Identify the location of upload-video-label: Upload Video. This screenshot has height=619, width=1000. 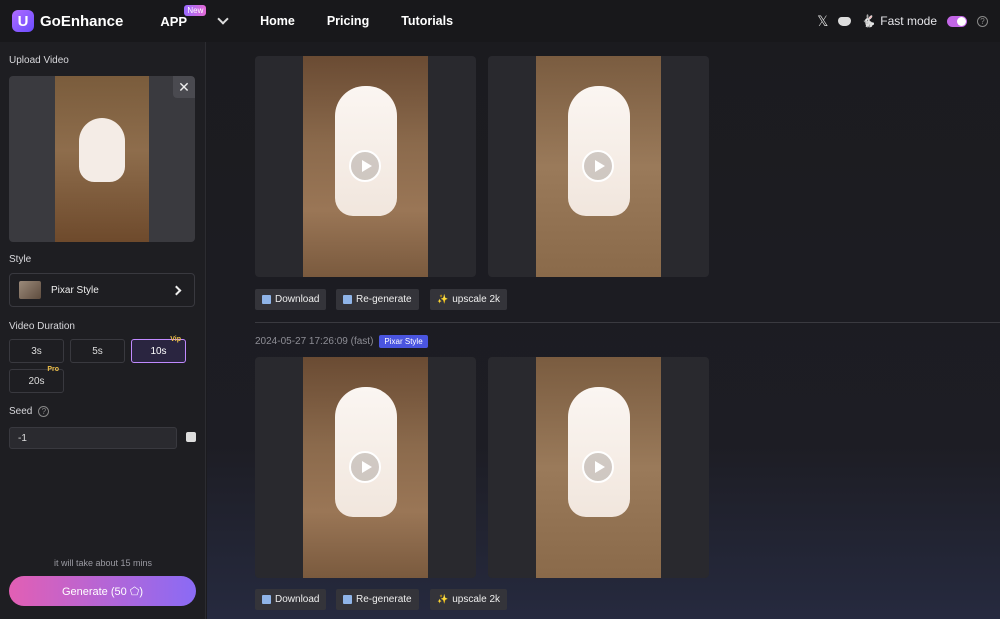
(39, 60).